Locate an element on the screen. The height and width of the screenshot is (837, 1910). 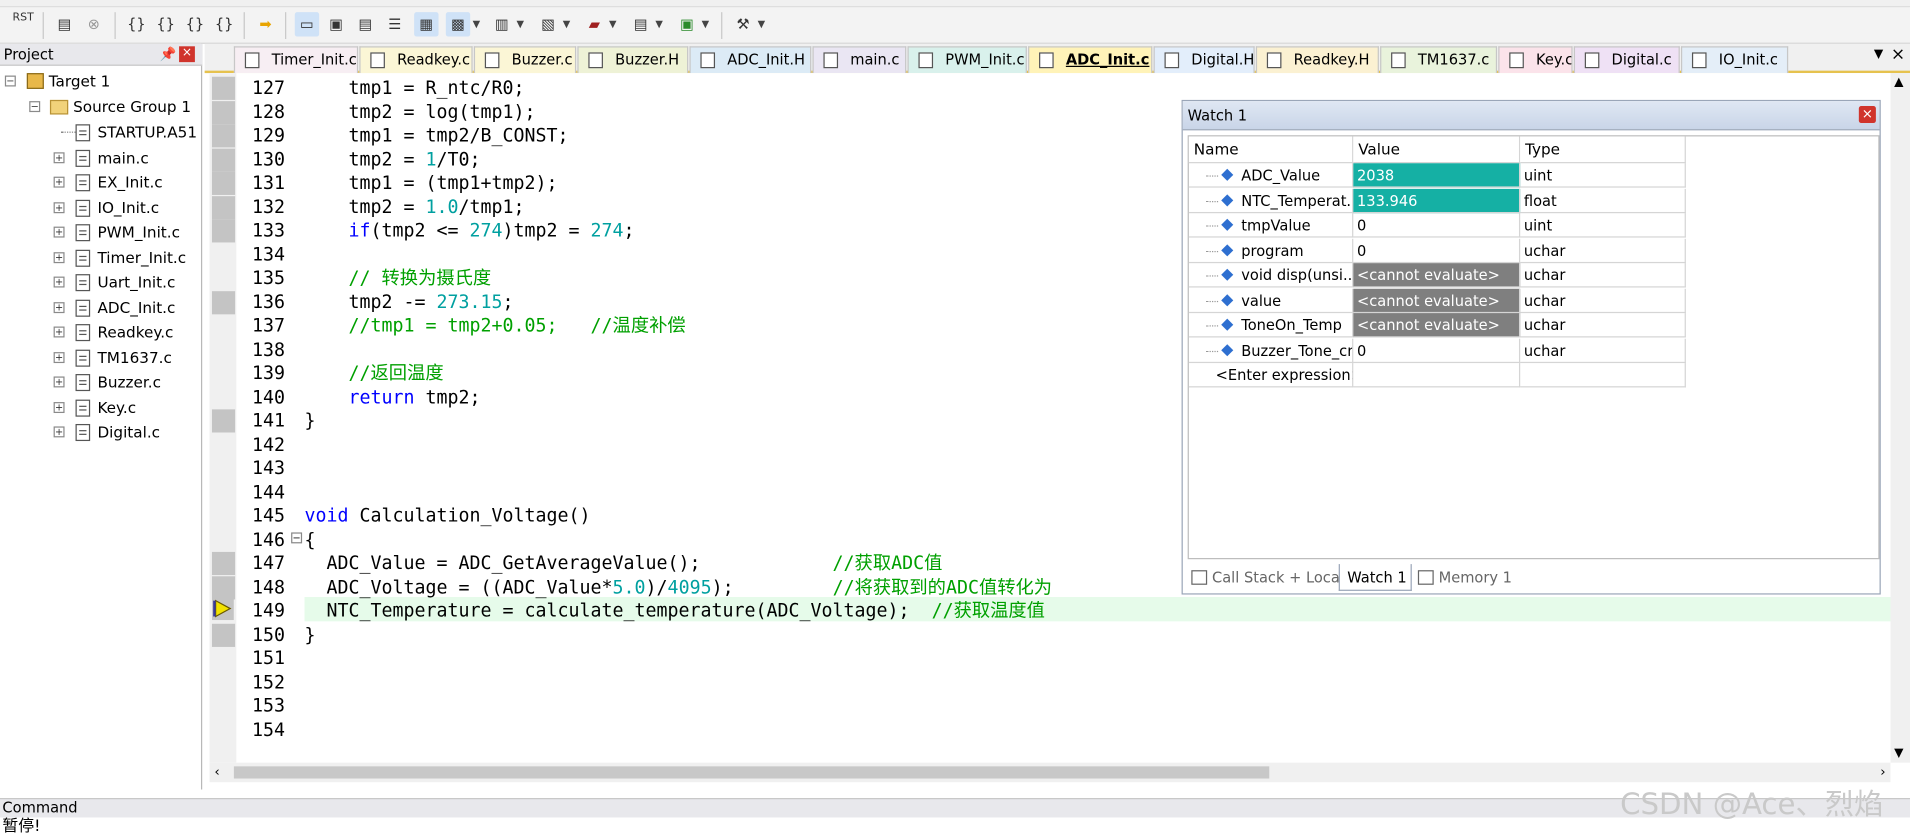
watch-name-cell: ADC_Value is located at coordinates (1271, 175).